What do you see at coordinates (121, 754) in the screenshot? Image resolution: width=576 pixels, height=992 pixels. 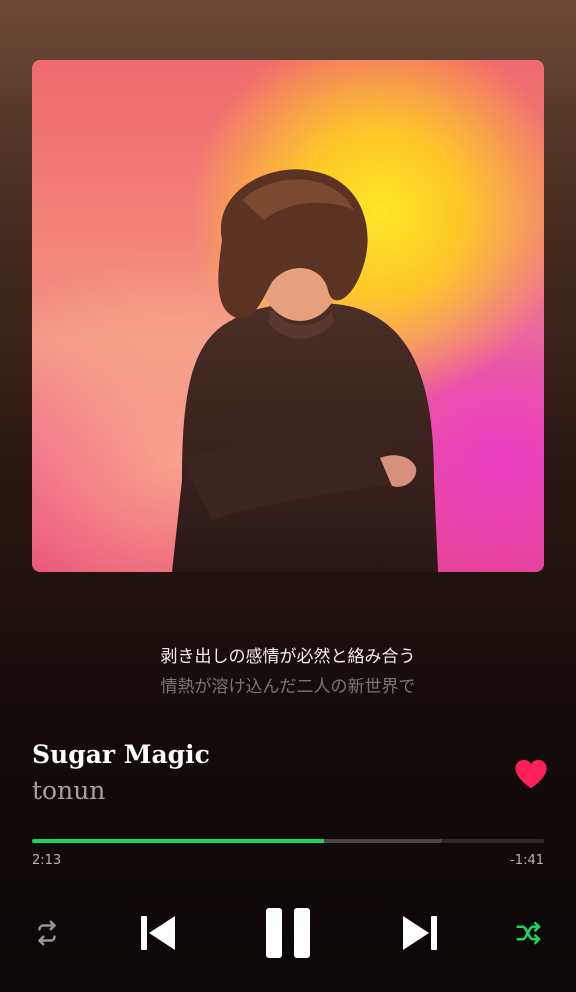 I see `track-title: Sugar Magic` at bounding box center [121, 754].